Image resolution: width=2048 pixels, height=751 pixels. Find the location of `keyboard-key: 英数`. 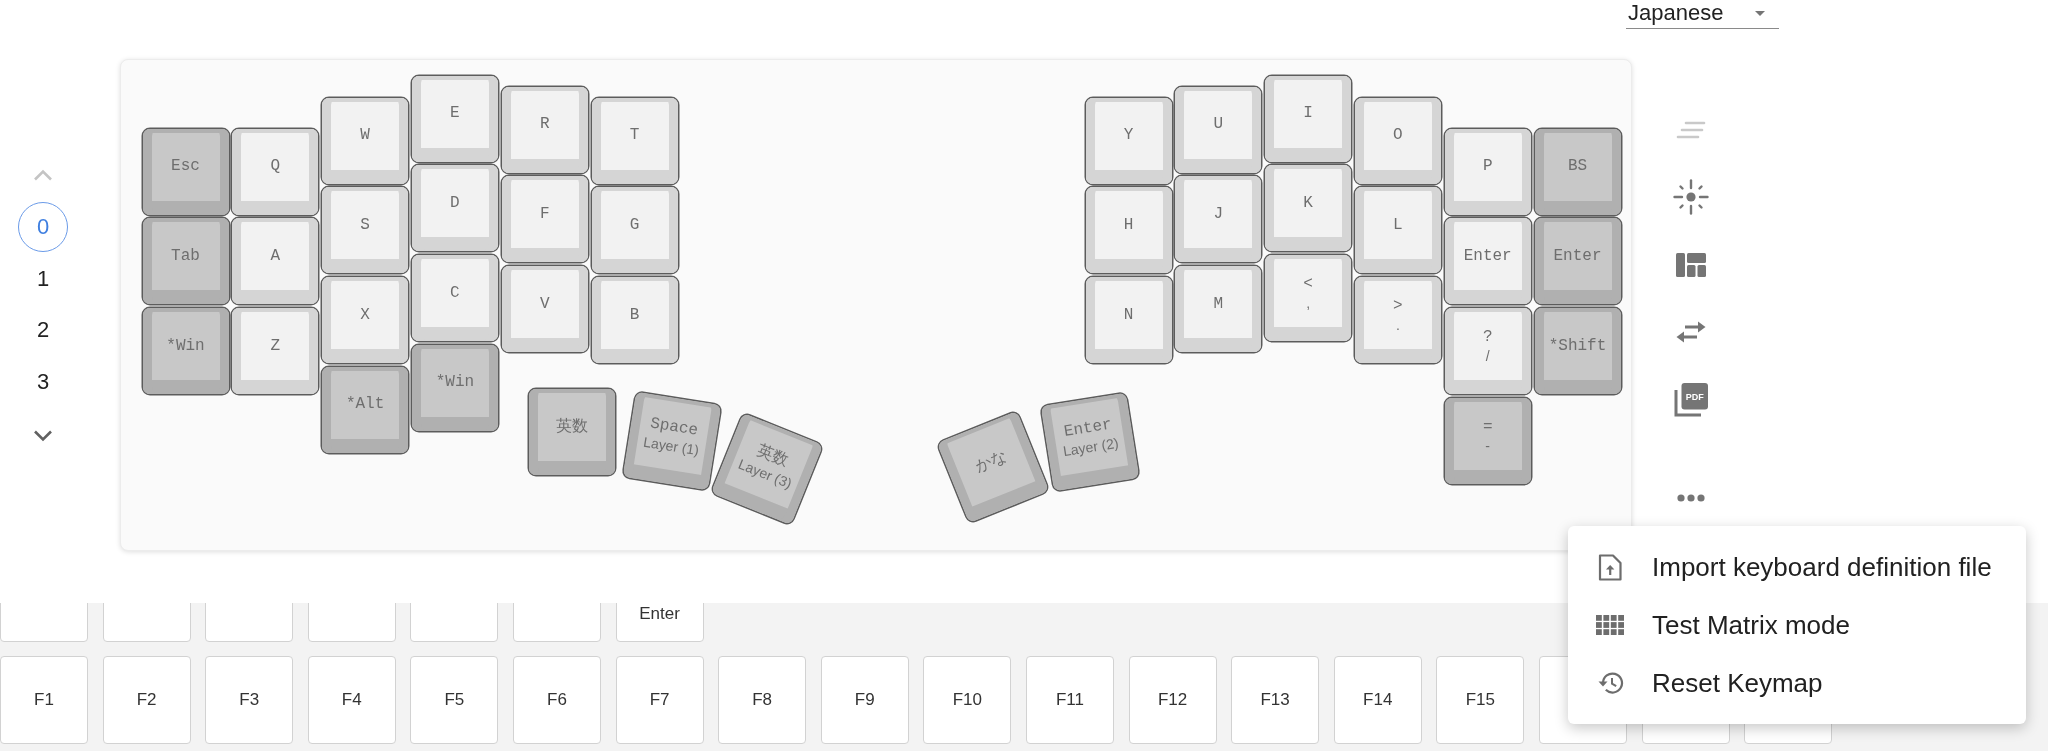

keyboard-key: 英数 is located at coordinates (572, 432).